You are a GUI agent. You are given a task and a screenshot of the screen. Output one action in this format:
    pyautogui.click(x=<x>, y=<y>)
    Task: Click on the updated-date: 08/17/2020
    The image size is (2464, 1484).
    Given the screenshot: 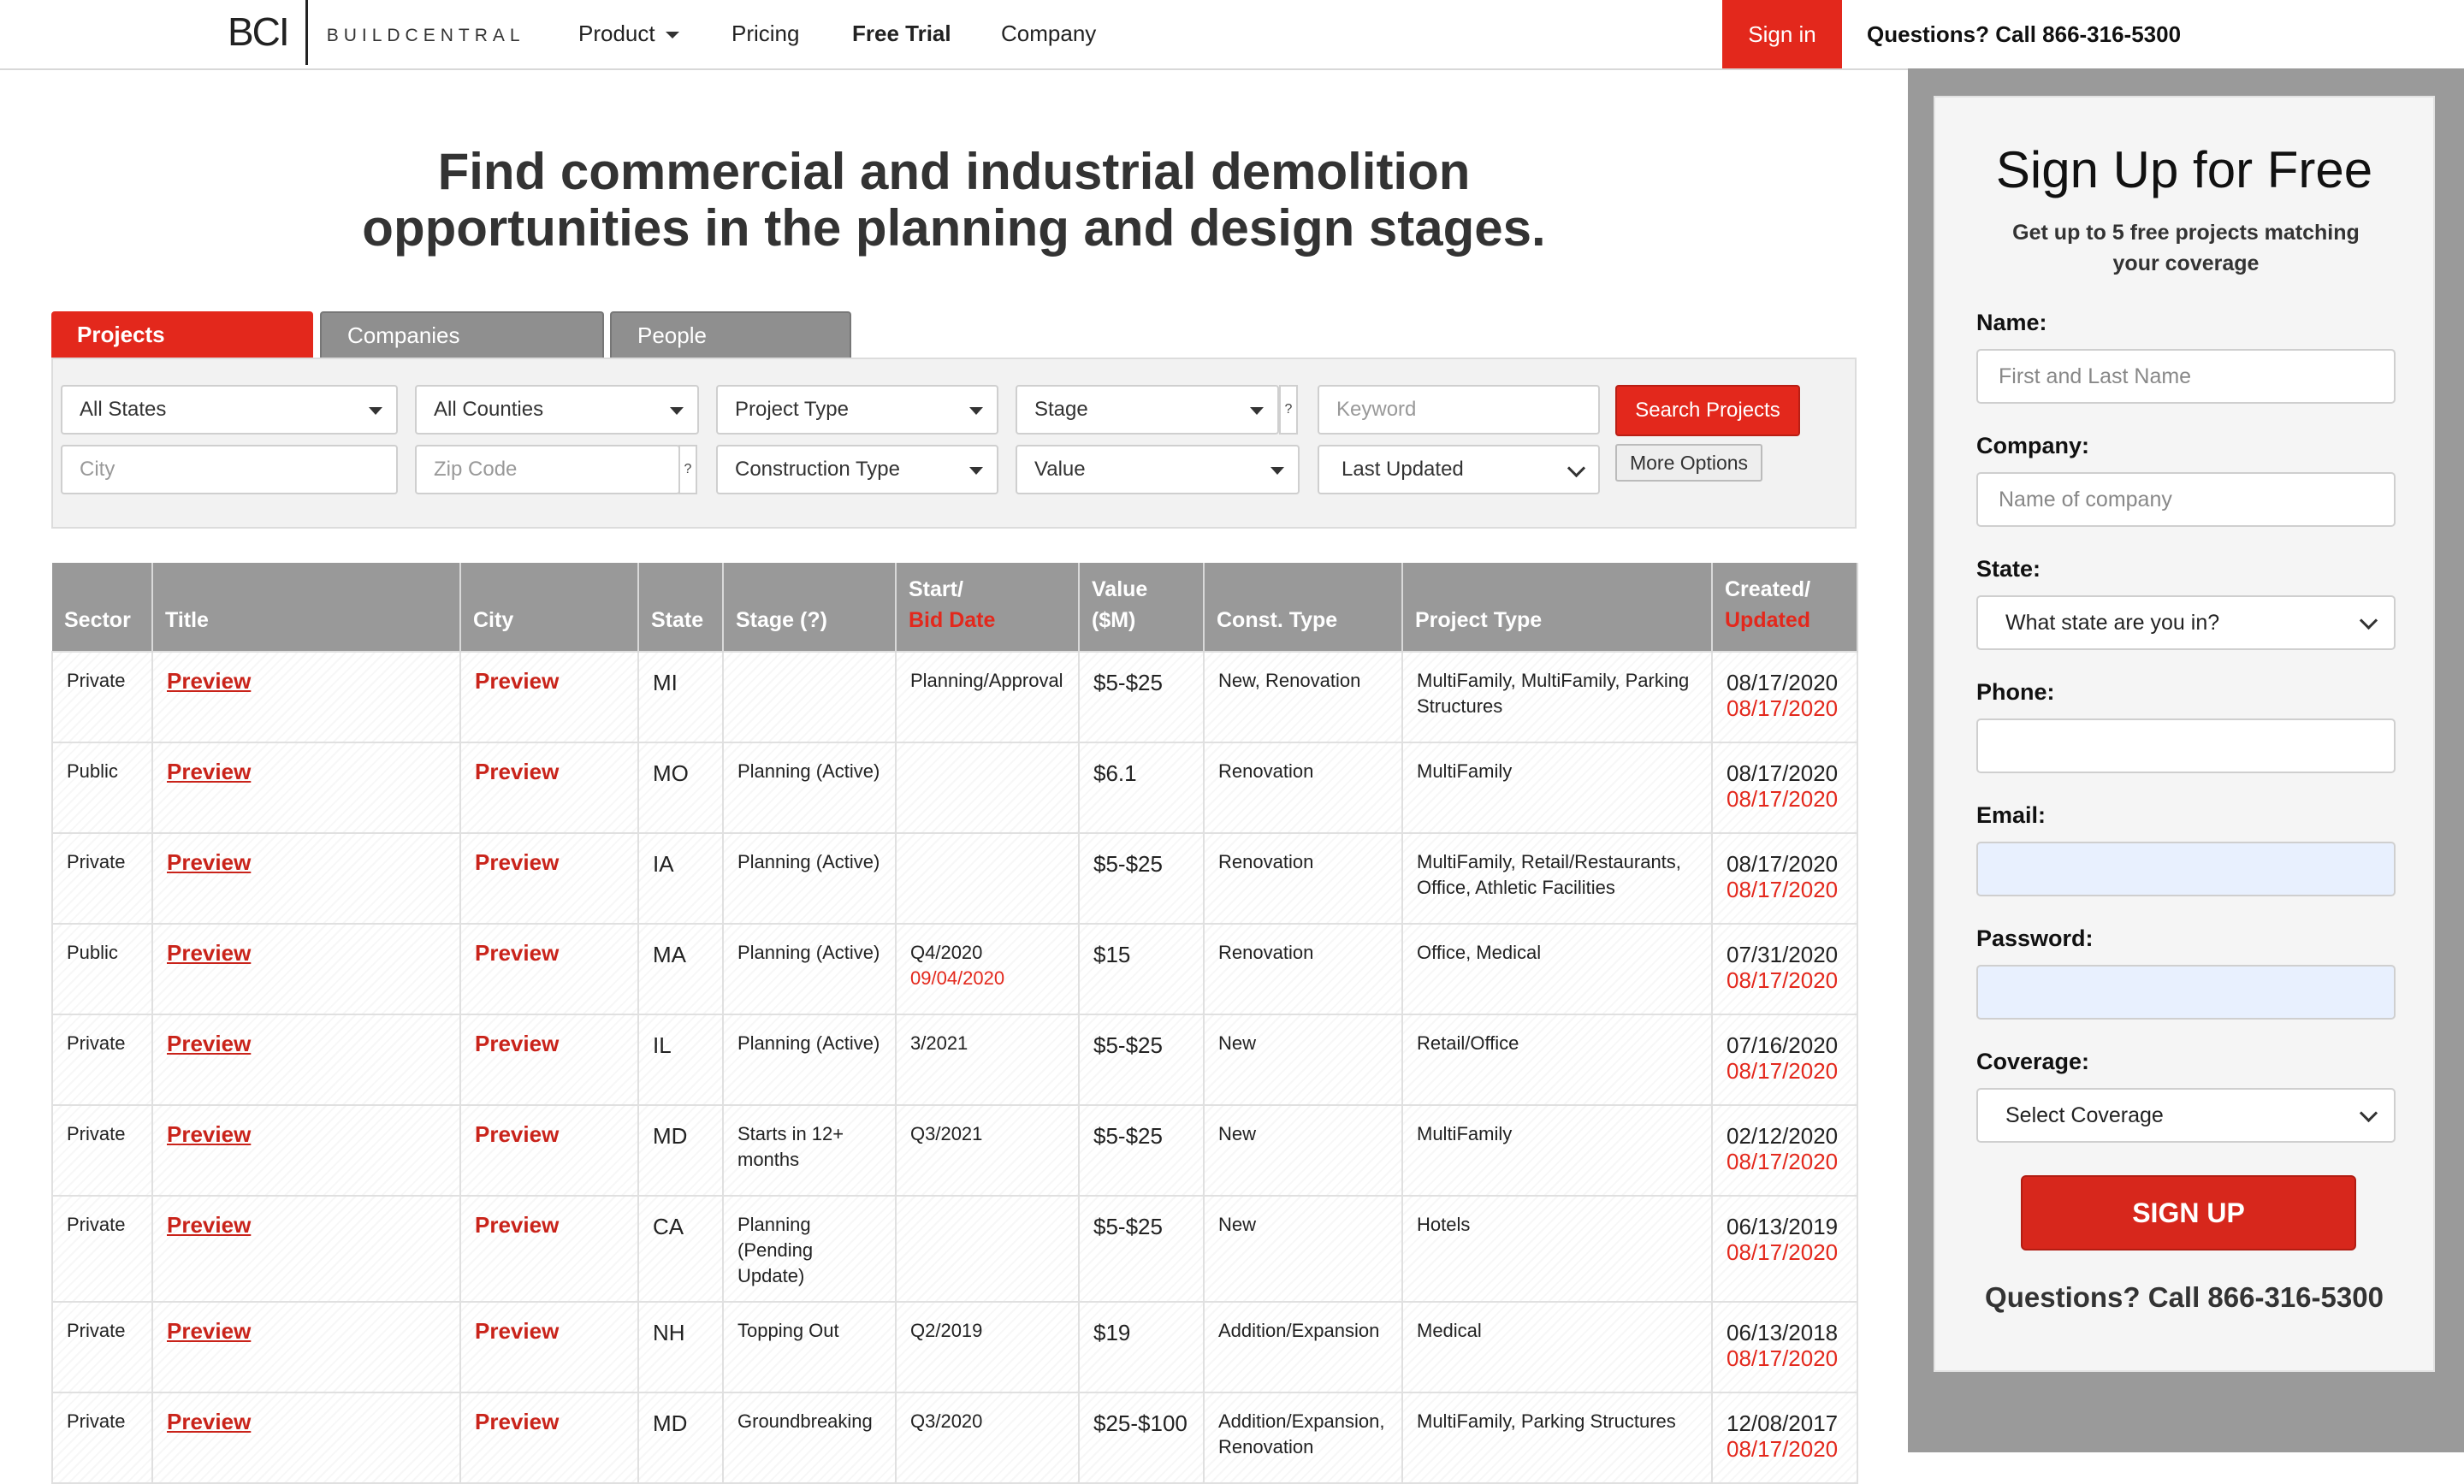 What is the action you would take?
    pyautogui.click(x=1783, y=799)
    